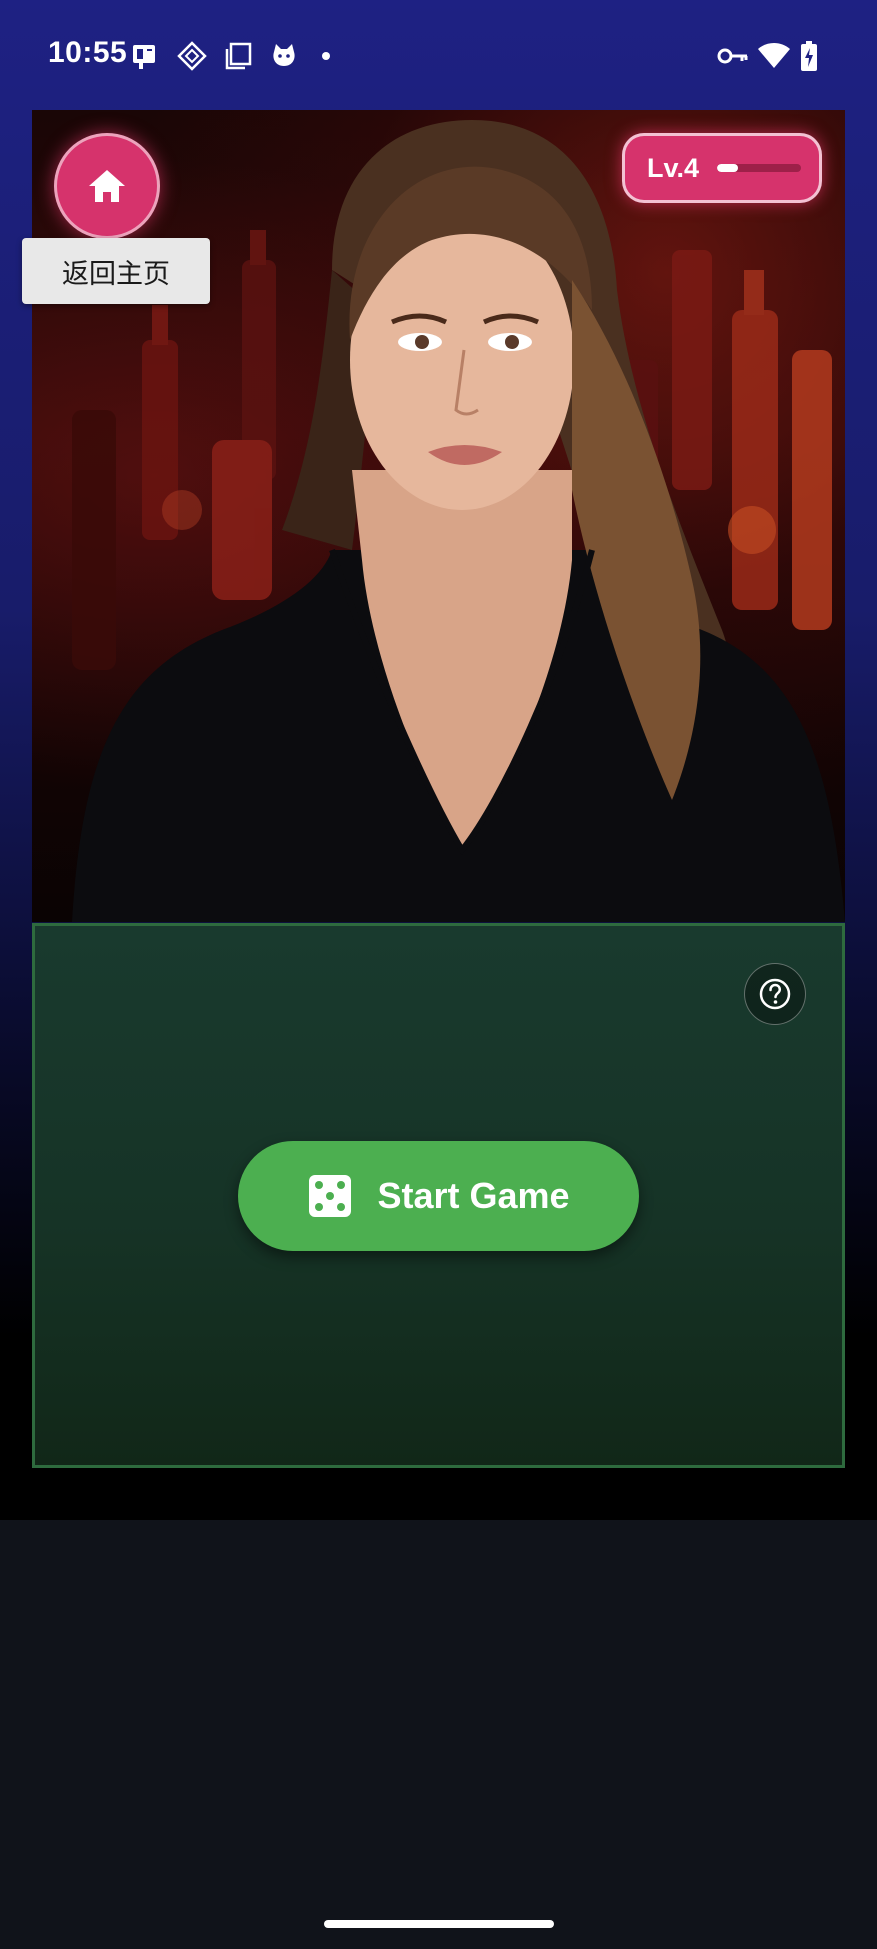 The image size is (877, 1949). What do you see at coordinates (238, 56) in the screenshot?
I see `copy-icon` at bounding box center [238, 56].